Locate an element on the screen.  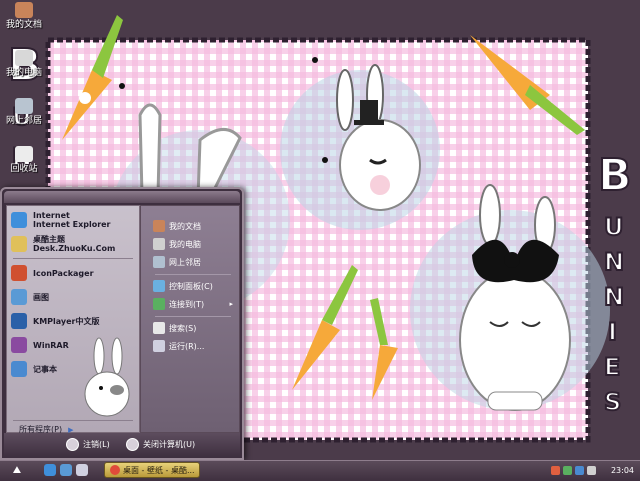
theme-icon is located at coordinates (19, 244).